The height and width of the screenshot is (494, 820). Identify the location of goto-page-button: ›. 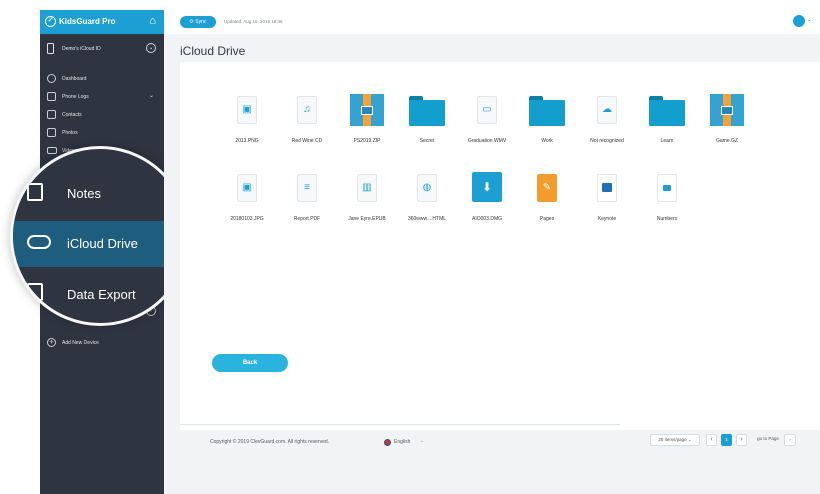
(790, 440).